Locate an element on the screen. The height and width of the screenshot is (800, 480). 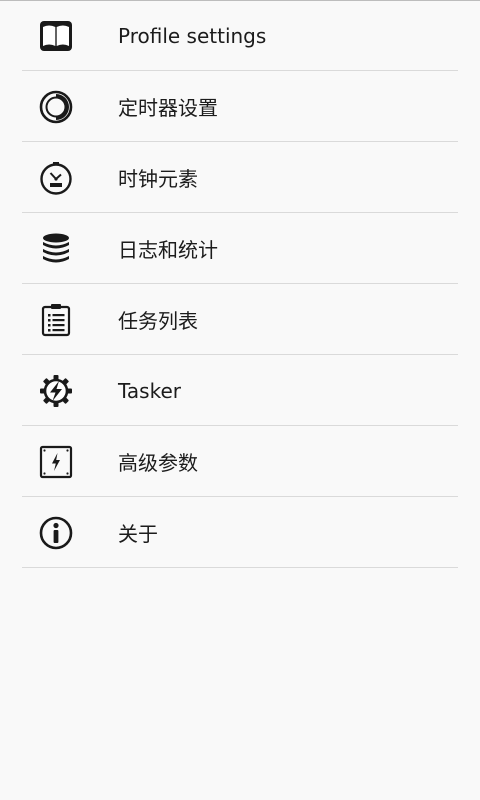
menu-item-label: Tasker is located at coordinates (149, 390).